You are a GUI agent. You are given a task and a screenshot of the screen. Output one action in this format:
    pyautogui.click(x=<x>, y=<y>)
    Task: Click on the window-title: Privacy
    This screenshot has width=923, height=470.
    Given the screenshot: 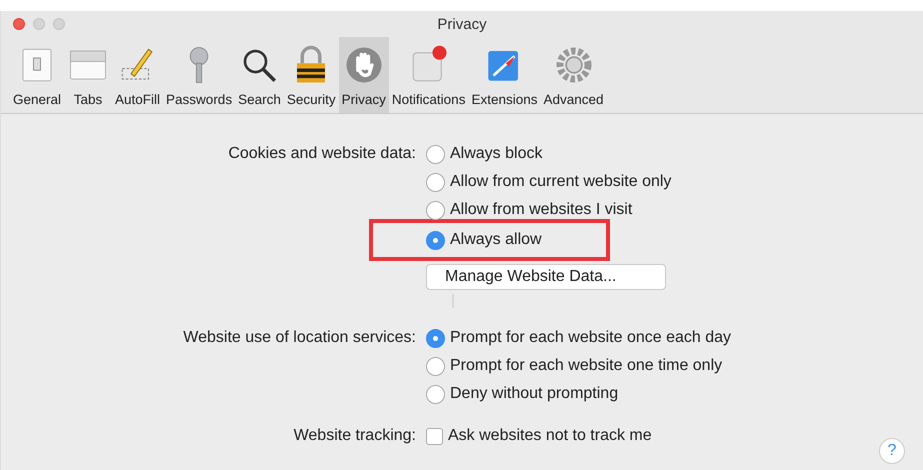 What is the action you would take?
    pyautogui.click(x=462, y=24)
    